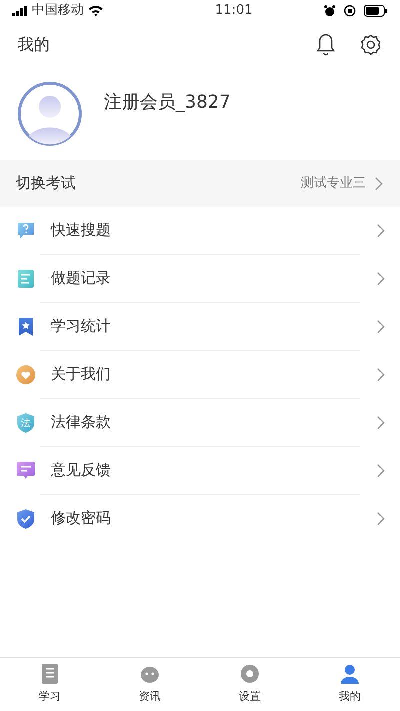  Describe the element at coordinates (200, 326) in the screenshot. I see `menu-item: 学习统计` at that location.